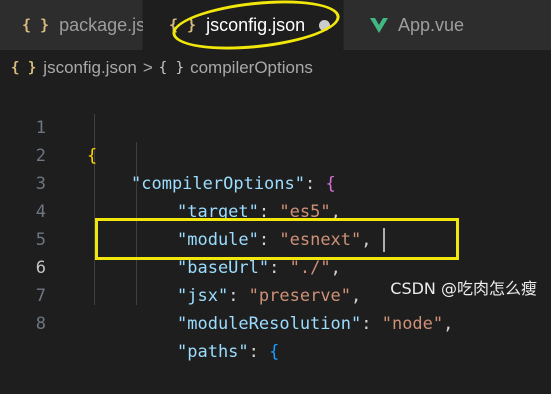  I want to click on breadcrumb: { } jsconfig.json > { } compilerOptions, so click(156, 68).